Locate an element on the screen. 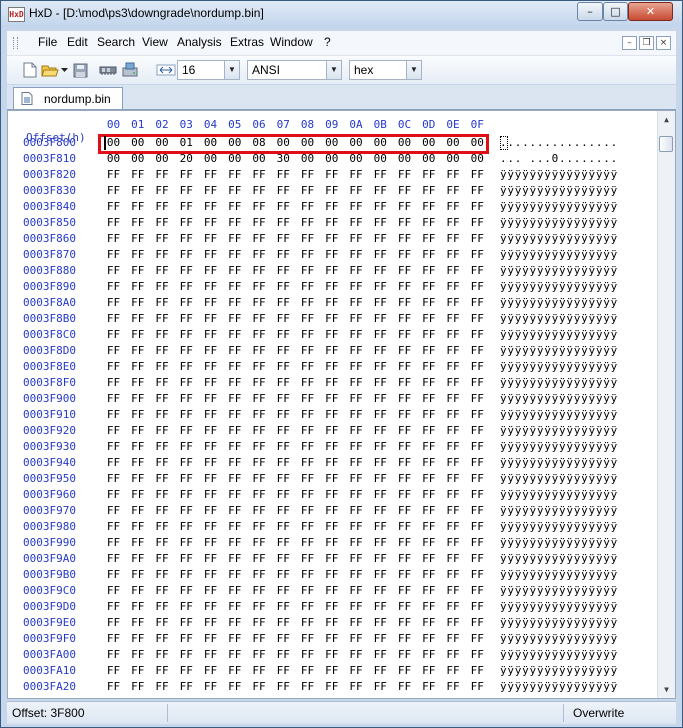  menu-search: Search is located at coordinates (116, 42).